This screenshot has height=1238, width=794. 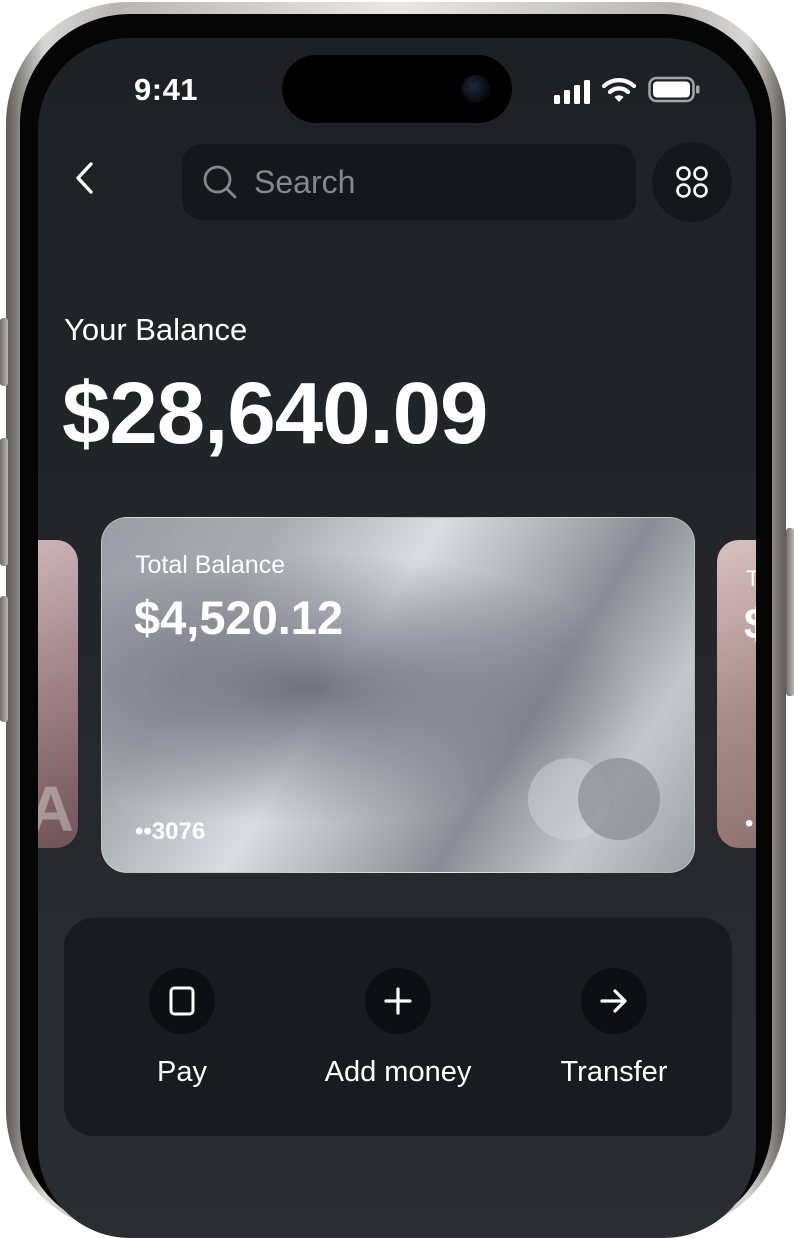 I want to click on camera-icon, so click(x=476, y=89).